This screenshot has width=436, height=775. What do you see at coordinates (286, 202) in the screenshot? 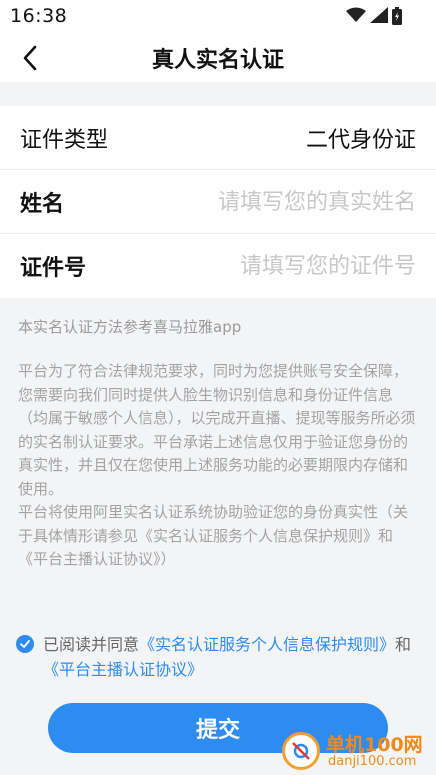
I see `name-input` at bounding box center [286, 202].